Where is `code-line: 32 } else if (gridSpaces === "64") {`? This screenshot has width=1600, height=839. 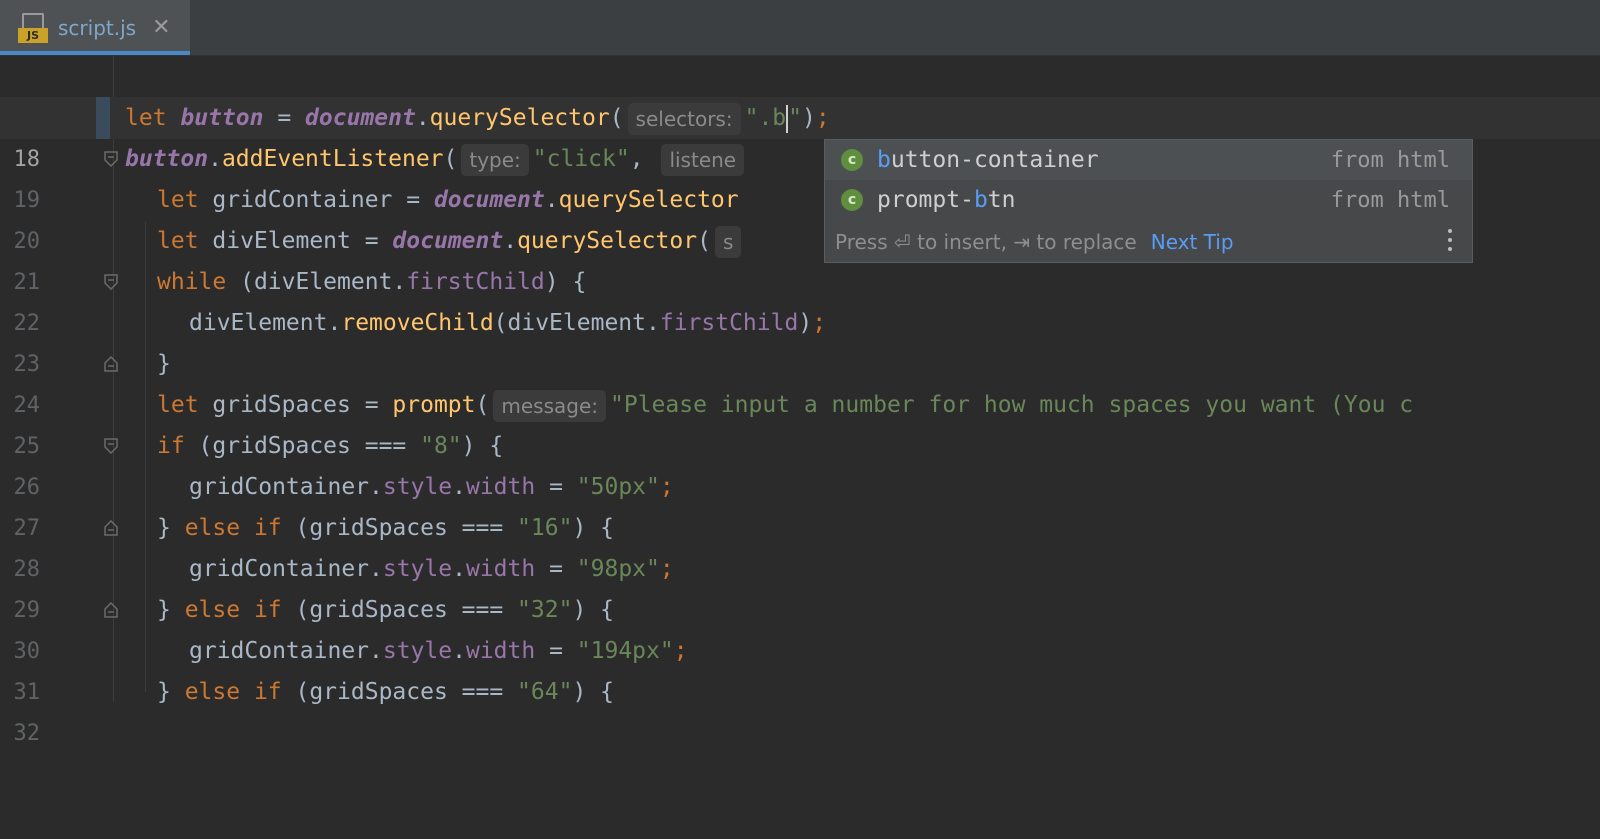 code-line: 32 } else if (gridSpaces === "64") { is located at coordinates (800, 708).